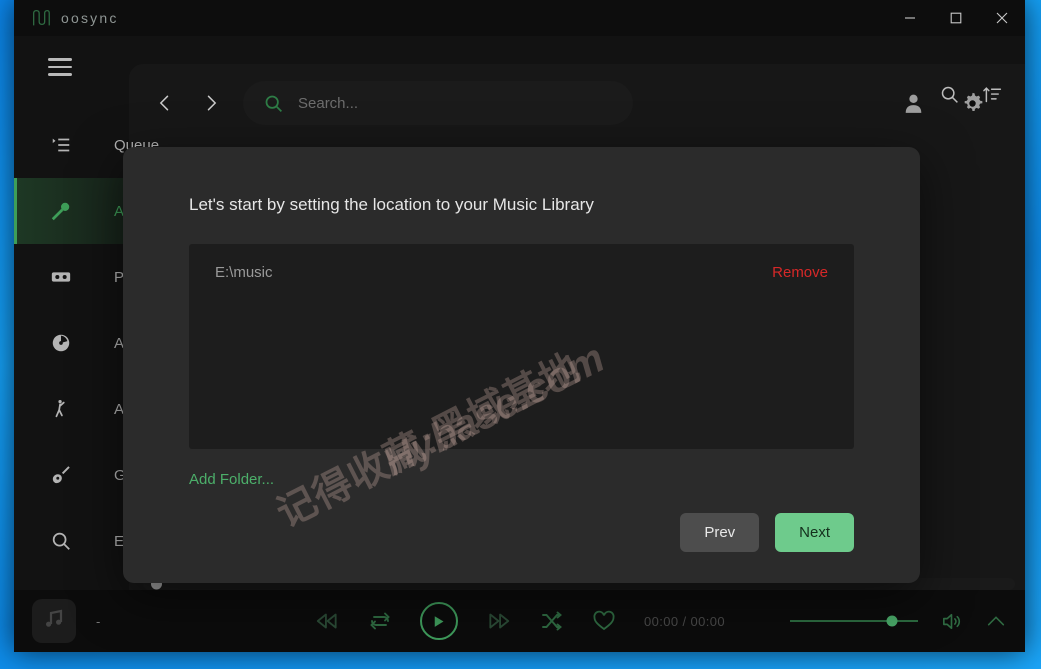 This screenshot has width=1041, height=669. Describe the element at coordinates (910, 18) in the screenshot. I see `minimize-button` at that location.